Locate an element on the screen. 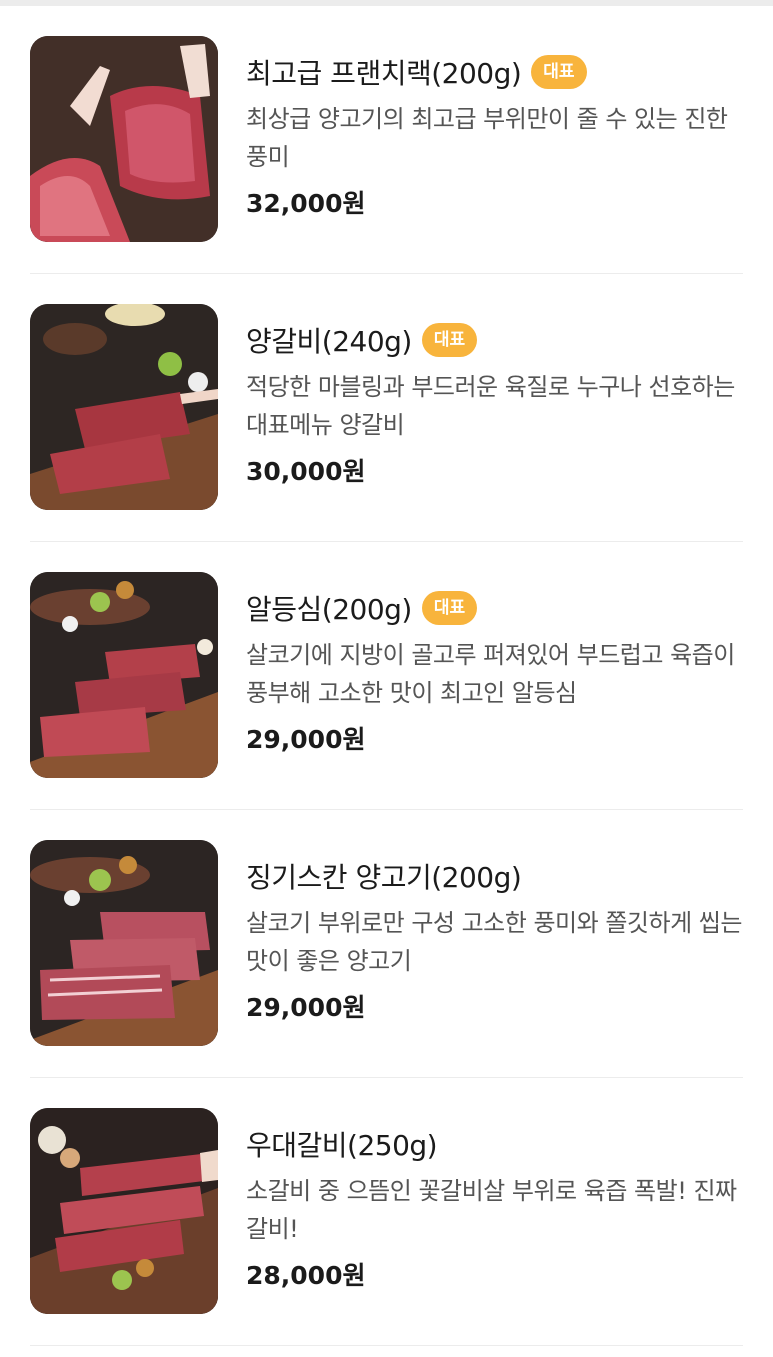 Image resolution: width=773 pixels, height=1357 pixels. item-title: 최고급 프랜치랙(200g) is located at coordinates (384, 73).